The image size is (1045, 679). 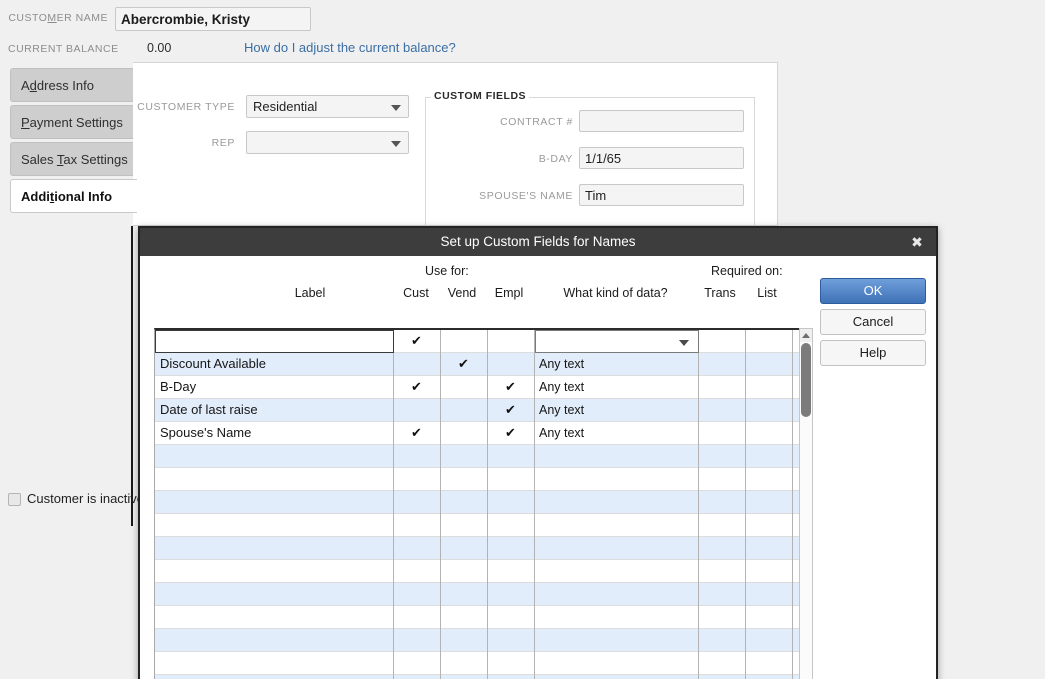 I want to click on column-header-cust: Cust, so click(x=416, y=293).